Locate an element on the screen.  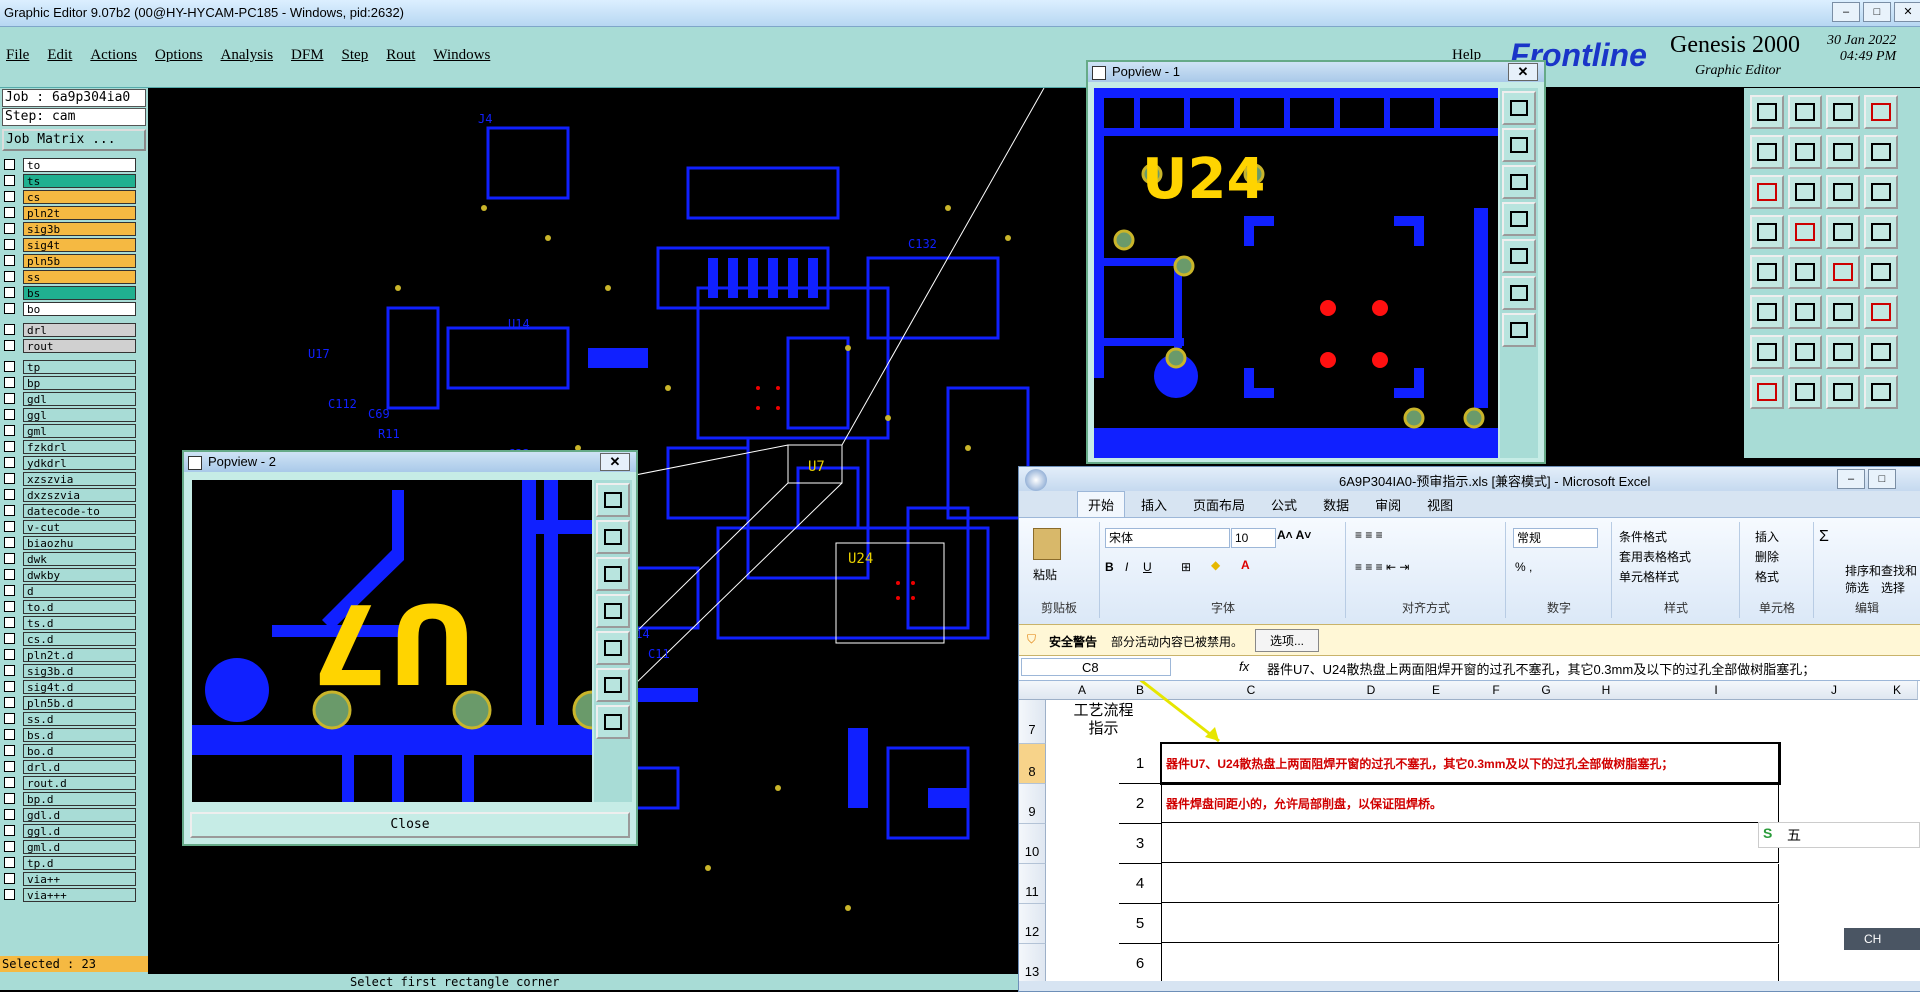
layer-row: dwkby is located at coordinates (74, 574).